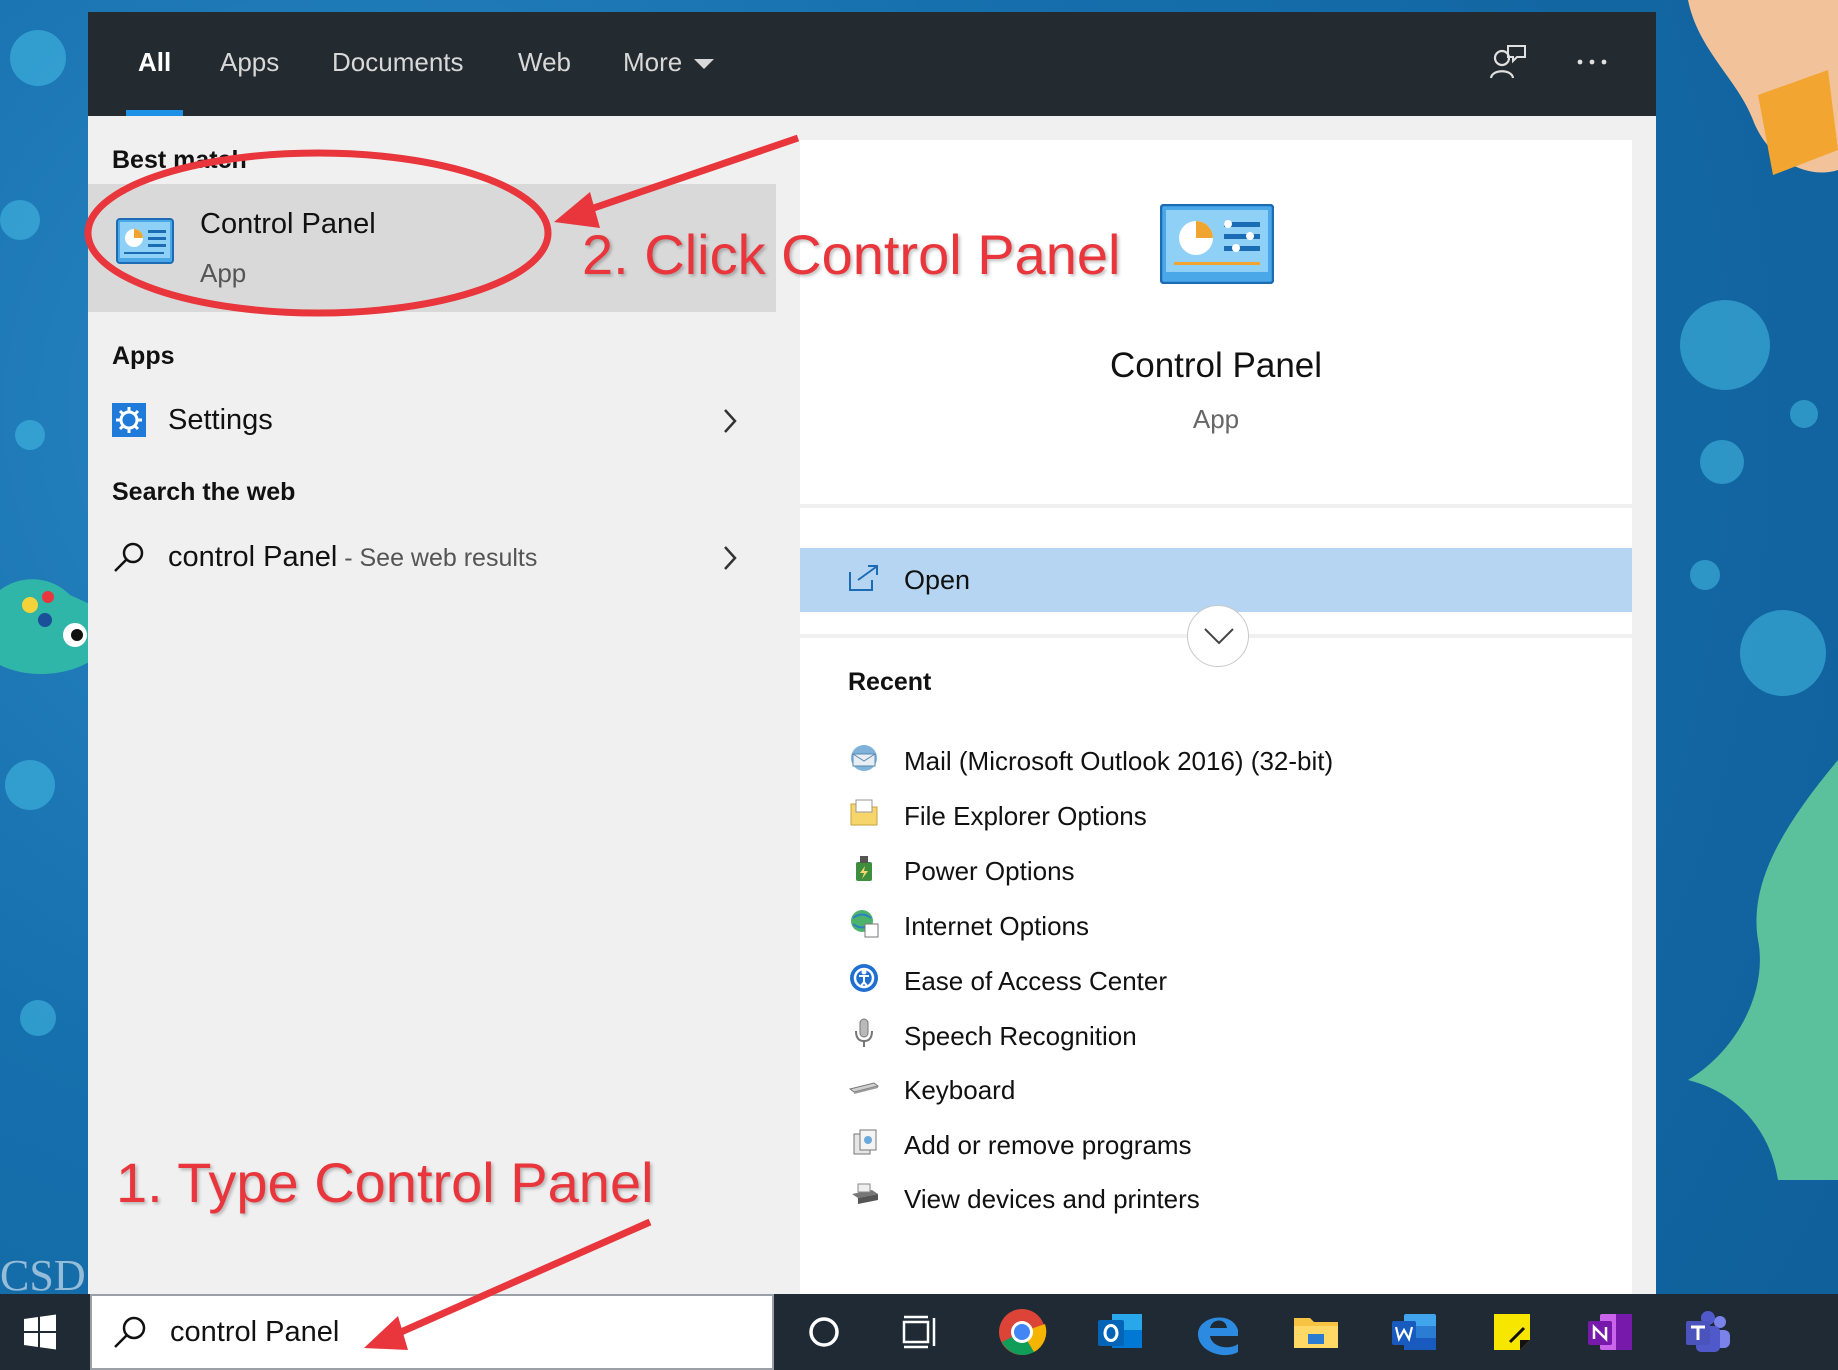  I want to click on sticky-notes-icon, so click(1512, 1332).